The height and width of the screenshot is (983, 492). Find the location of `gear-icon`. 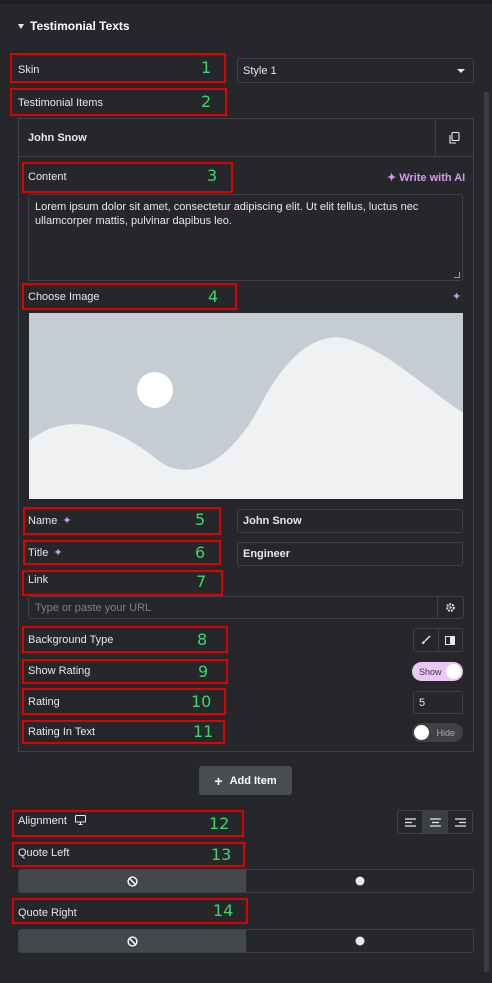

gear-icon is located at coordinates (450, 607).